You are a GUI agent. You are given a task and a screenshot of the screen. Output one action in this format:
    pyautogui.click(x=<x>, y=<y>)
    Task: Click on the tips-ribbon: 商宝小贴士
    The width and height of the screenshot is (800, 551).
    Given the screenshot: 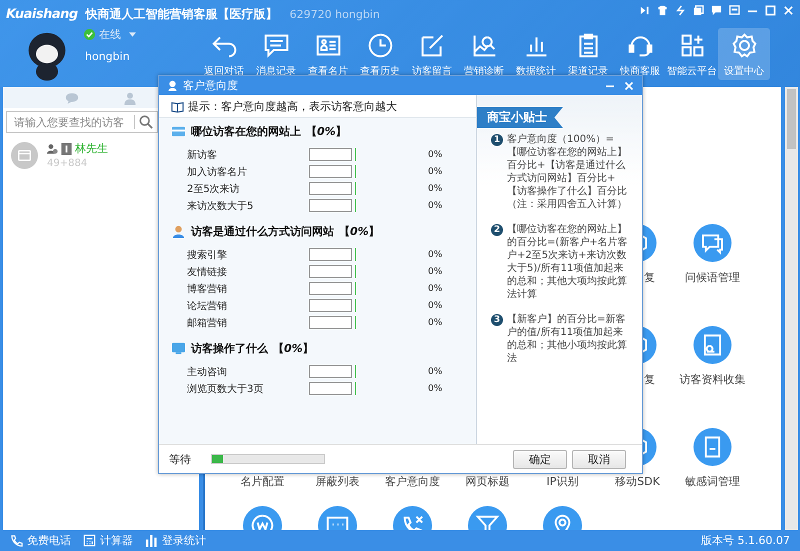 What is the action you would take?
    pyautogui.click(x=520, y=117)
    